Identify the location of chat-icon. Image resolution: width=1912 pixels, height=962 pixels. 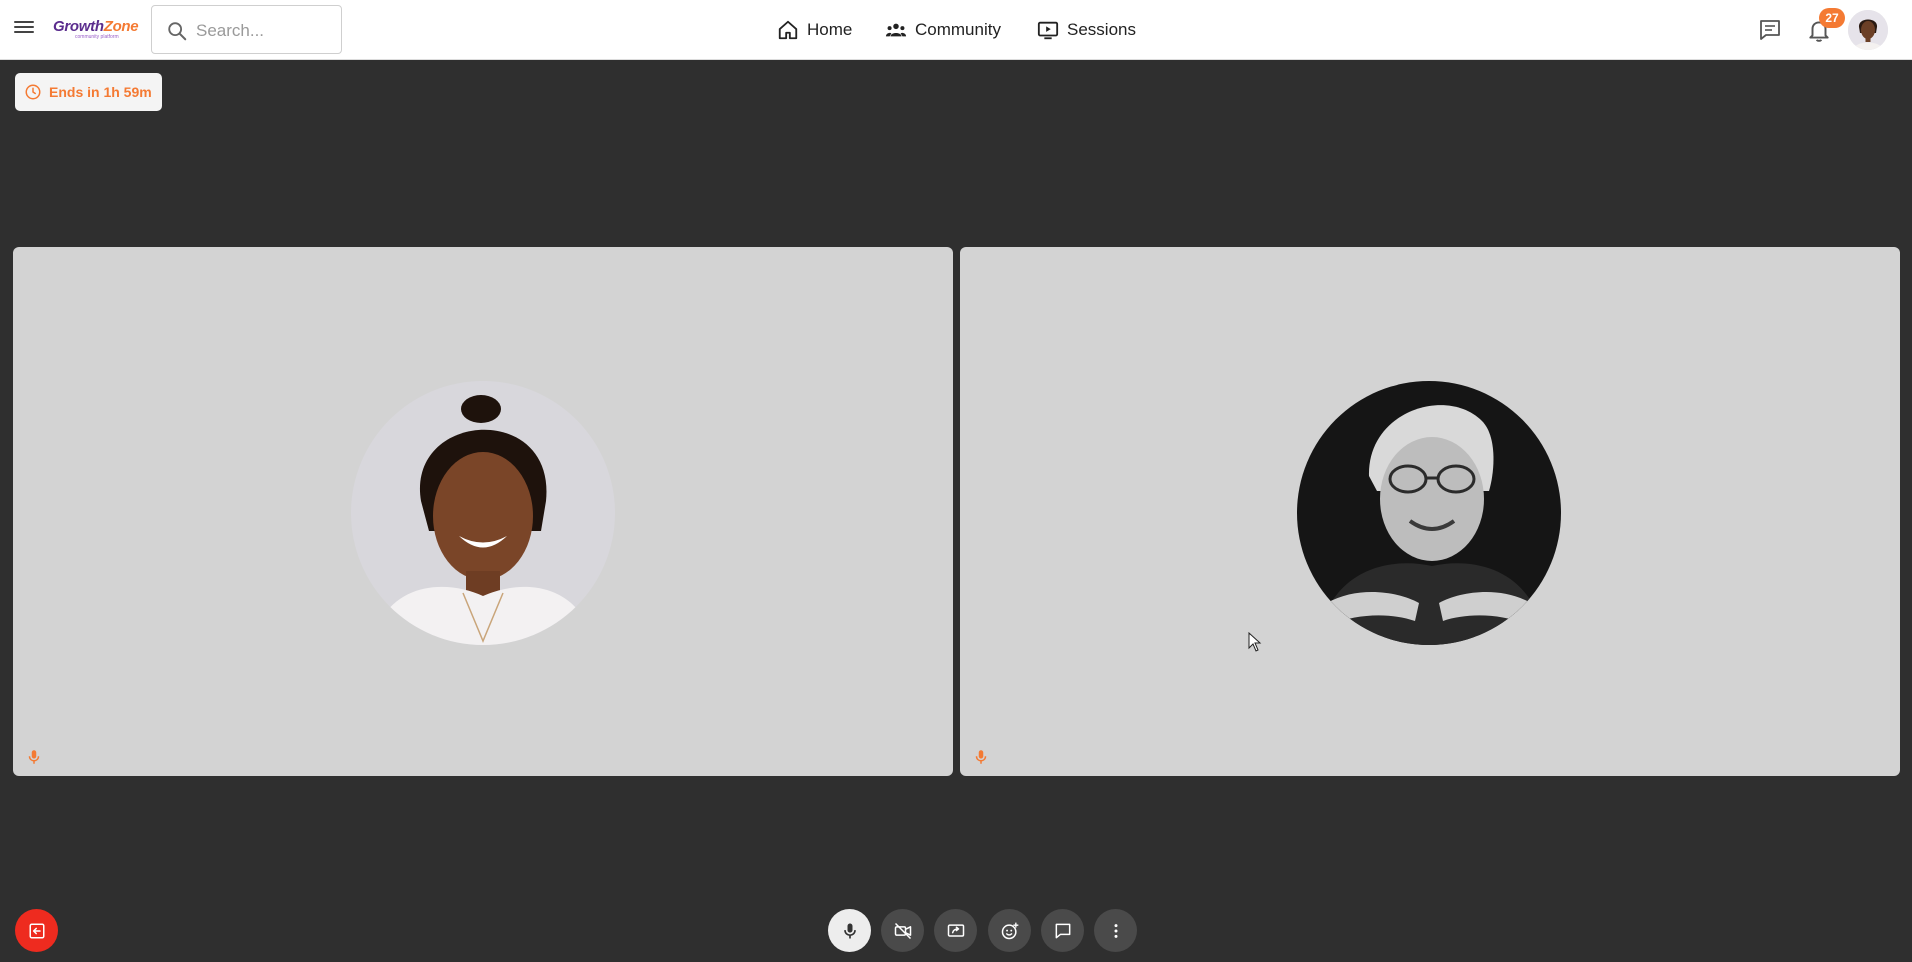
(1062, 930).